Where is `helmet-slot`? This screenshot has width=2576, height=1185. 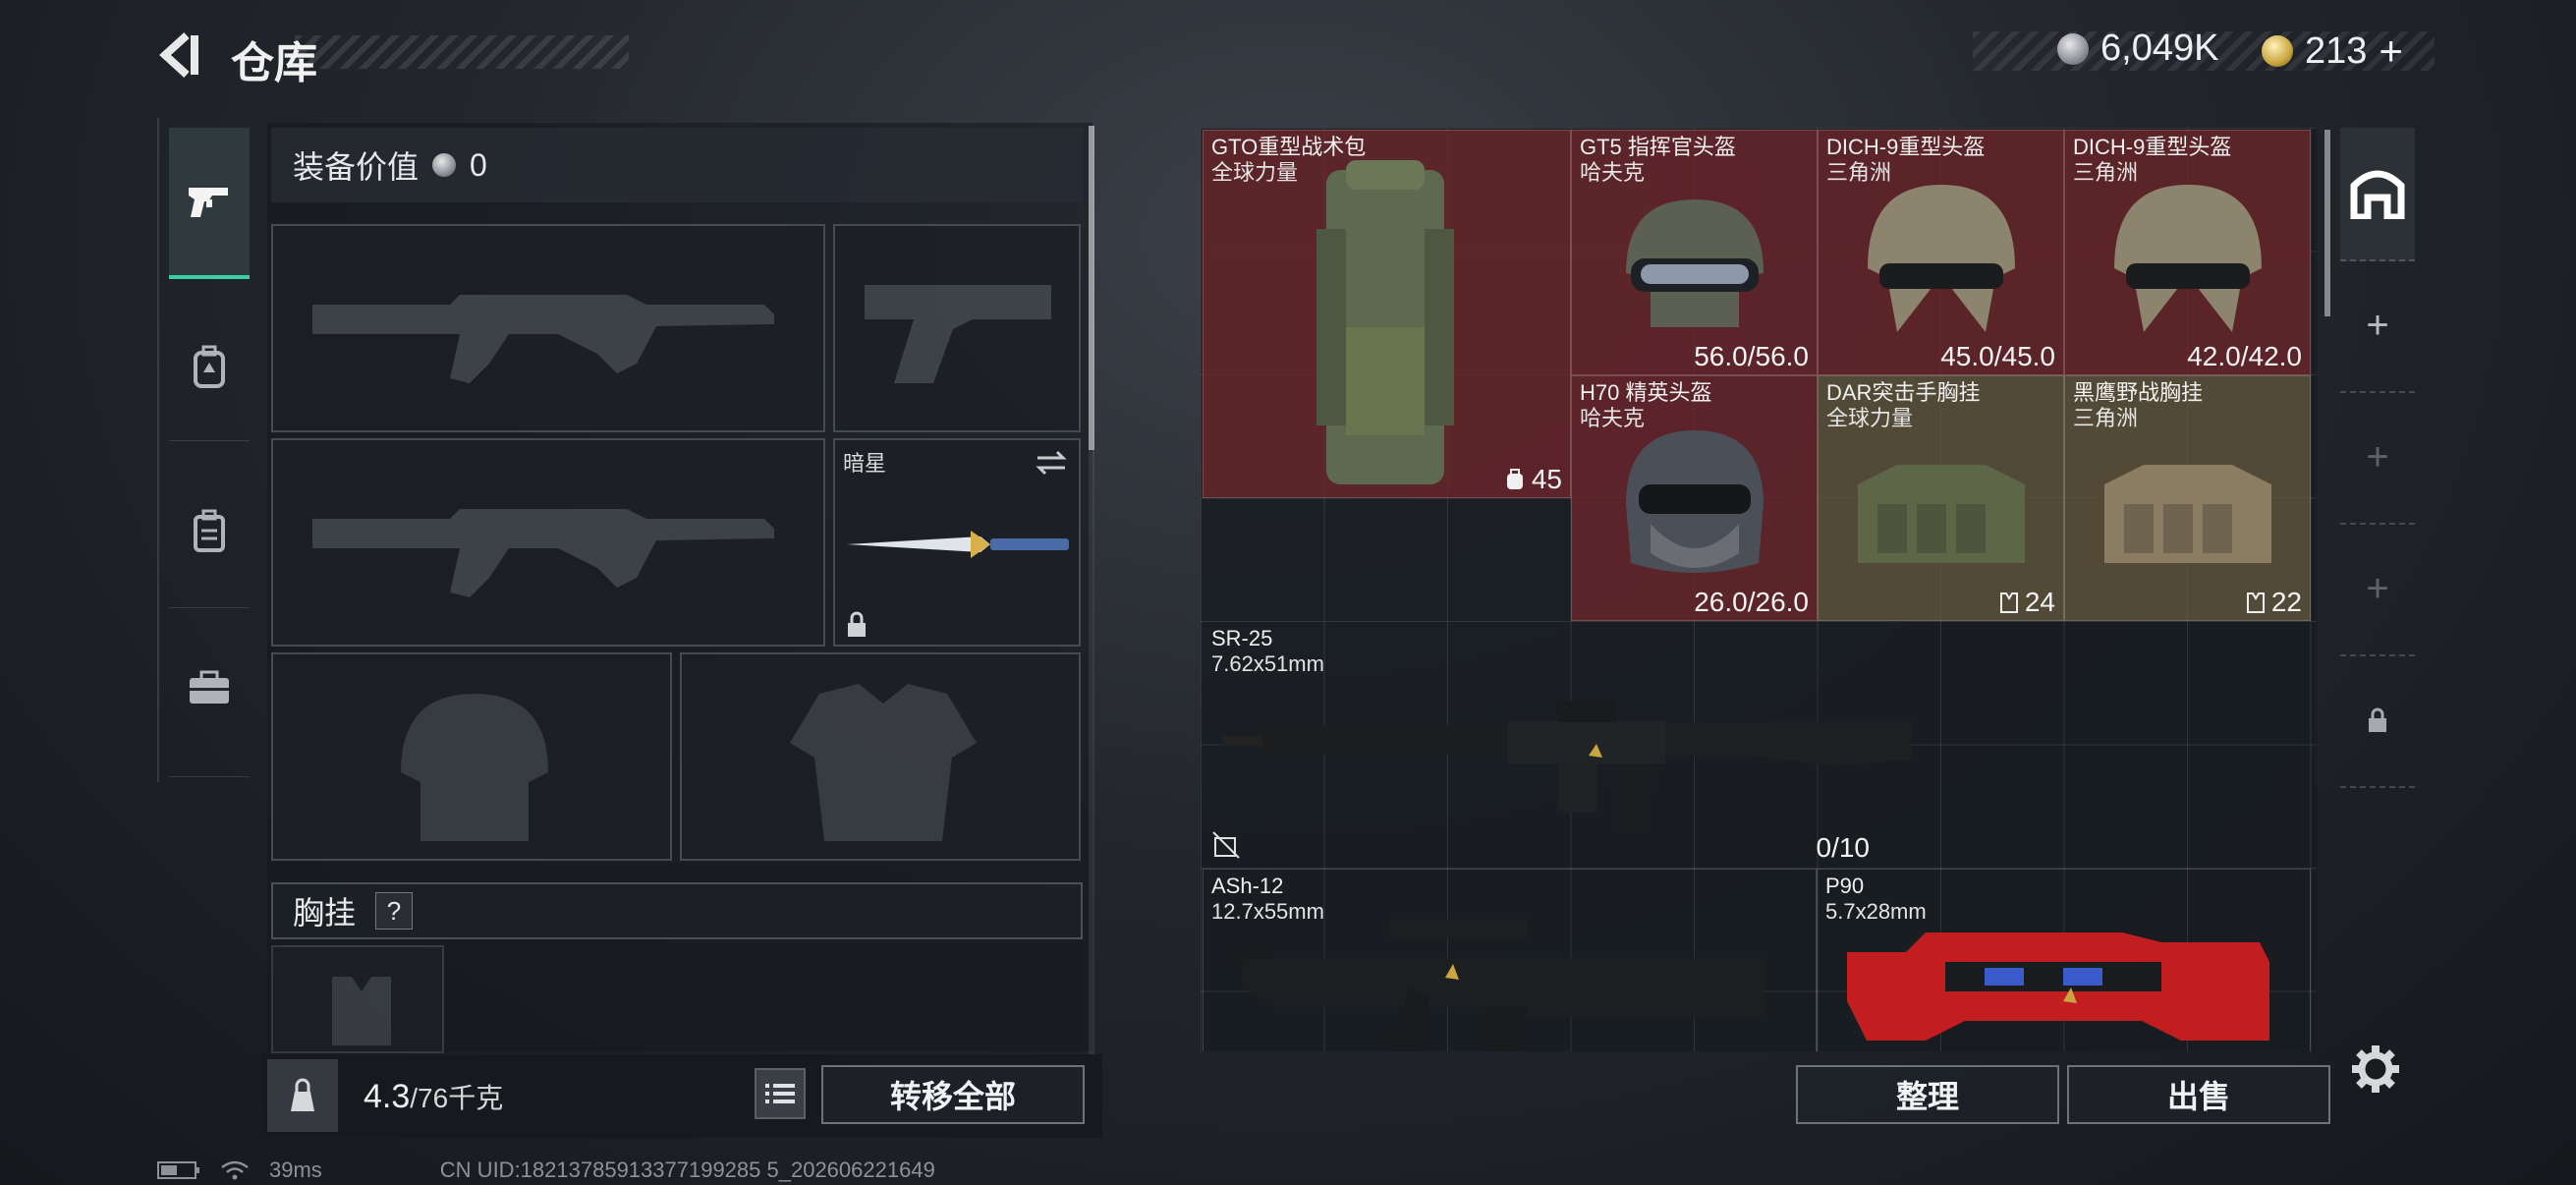
helmet-slot is located at coordinates (471, 757).